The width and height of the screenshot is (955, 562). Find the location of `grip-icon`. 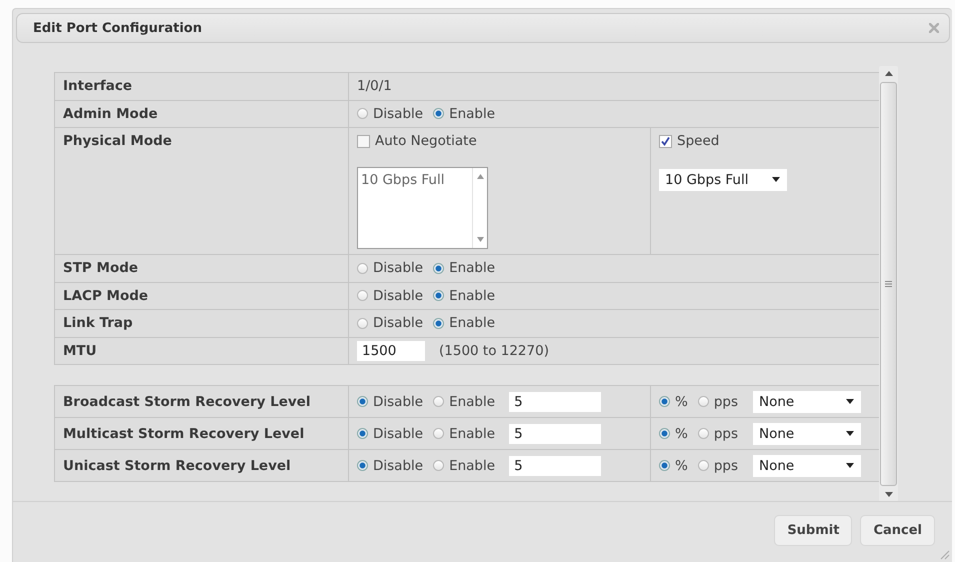

grip-icon is located at coordinates (888, 284).